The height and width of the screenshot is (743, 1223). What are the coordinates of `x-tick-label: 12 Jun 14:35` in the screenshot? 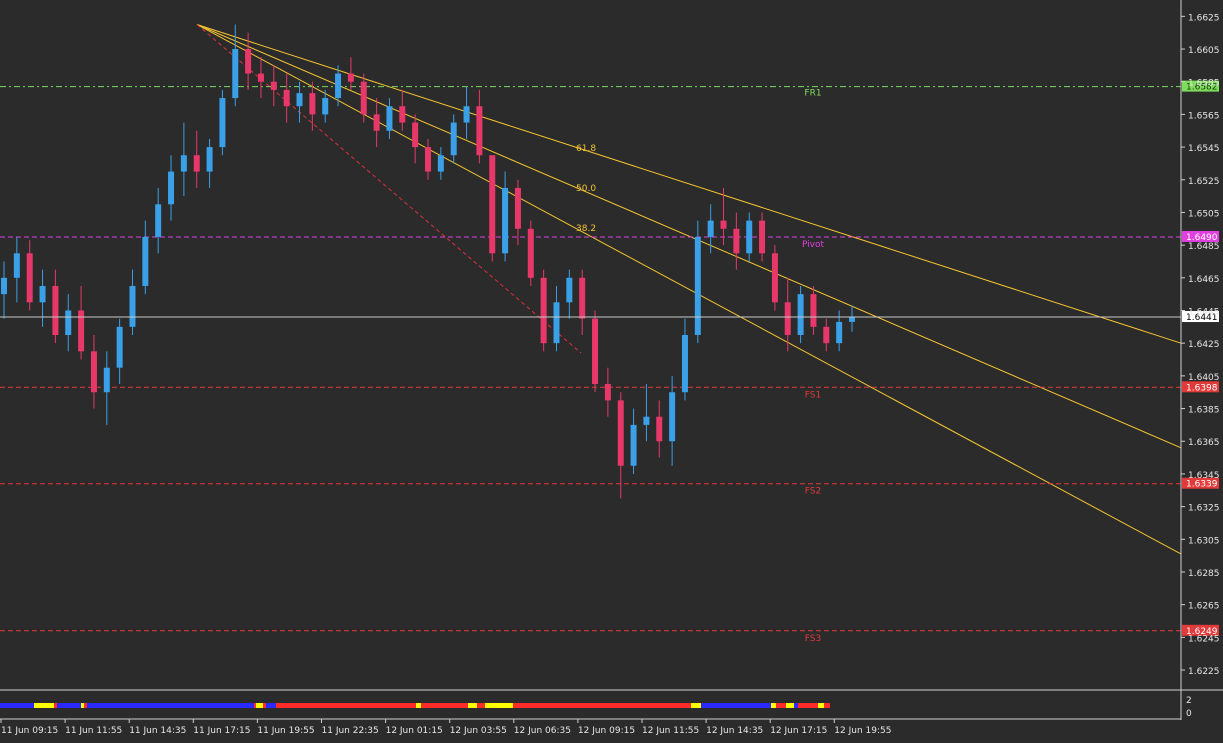 It's located at (734, 731).